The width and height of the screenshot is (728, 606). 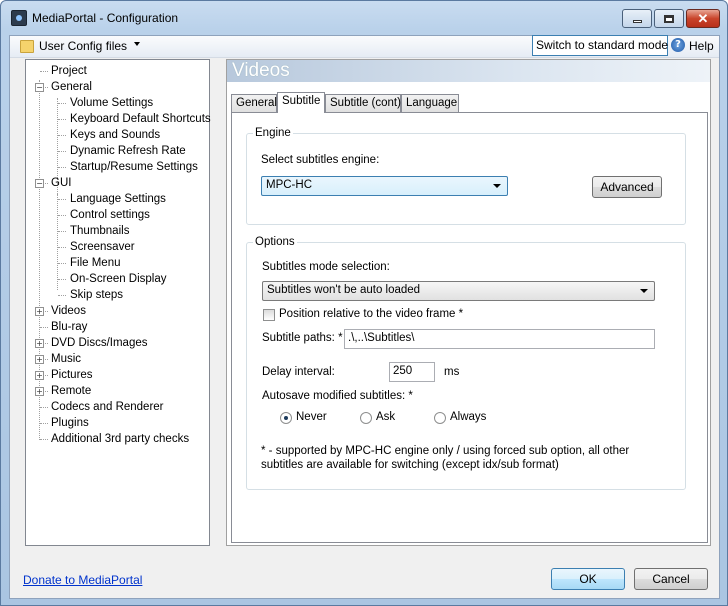 I want to click on subtitle-paths-input: .\,..\Subtitles\, so click(x=499, y=339).